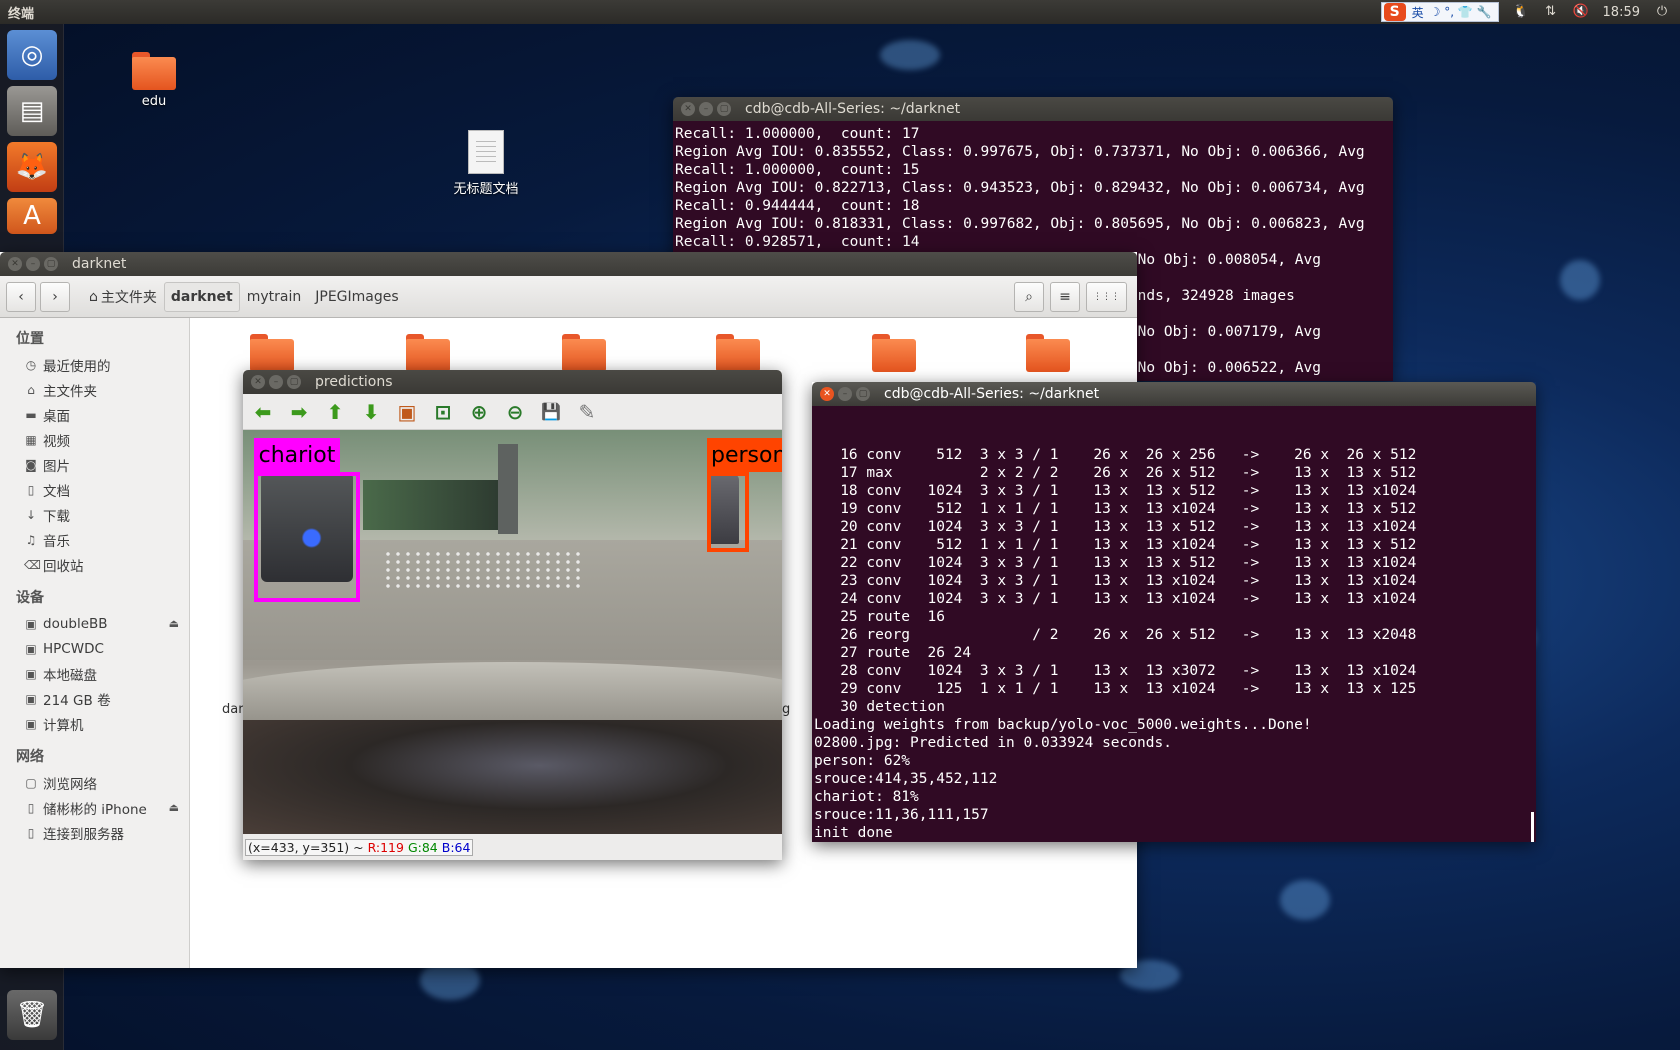 This screenshot has width=1680, height=1050. Describe the element at coordinates (893, 653) in the screenshot. I see `terminal-line: 27 route 26 24` at that location.